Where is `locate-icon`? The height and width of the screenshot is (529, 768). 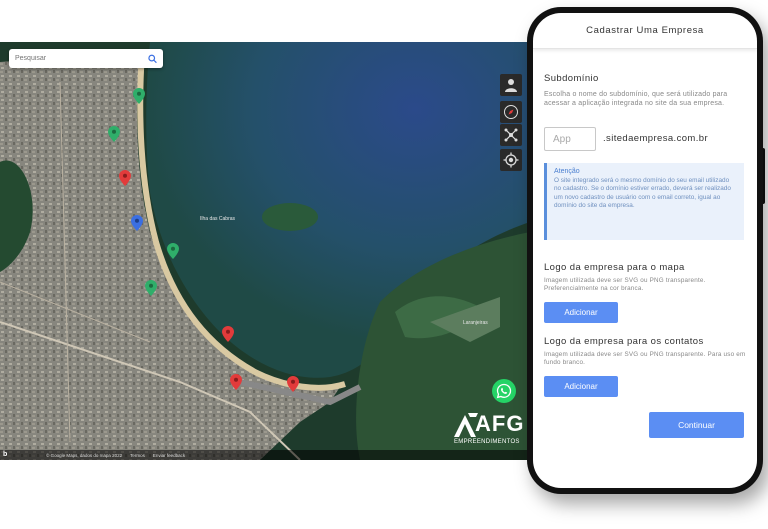 locate-icon is located at coordinates (511, 160).